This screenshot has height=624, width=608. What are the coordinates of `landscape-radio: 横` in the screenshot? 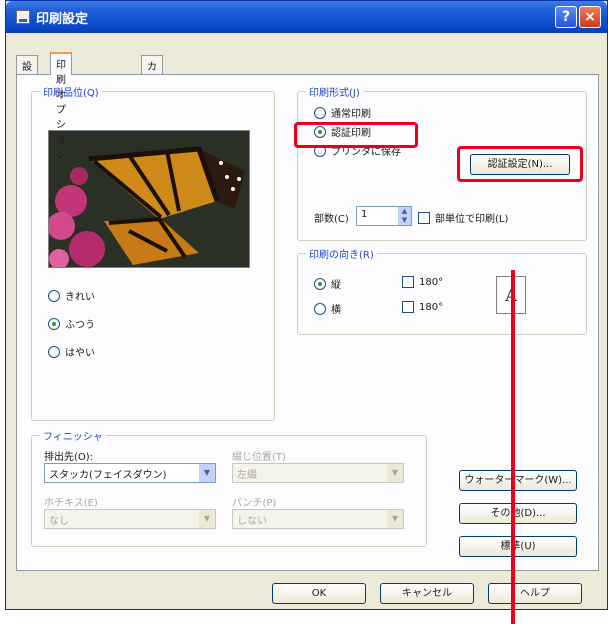 It's located at (327, 308).